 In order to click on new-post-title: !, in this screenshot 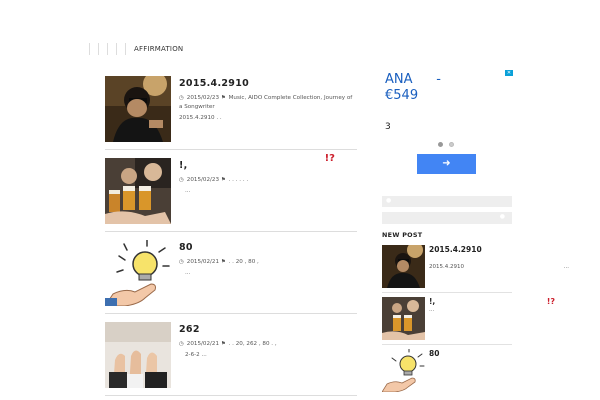, I will do `click(432, 301)`.